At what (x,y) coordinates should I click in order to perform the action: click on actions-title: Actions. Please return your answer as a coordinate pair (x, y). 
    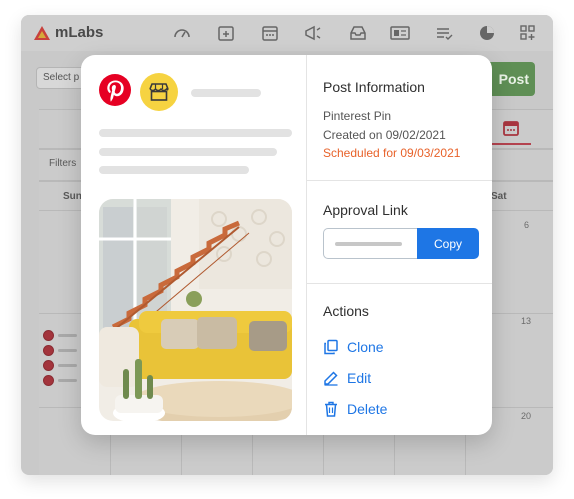
    Looking at the image, I should click on (346, 311).